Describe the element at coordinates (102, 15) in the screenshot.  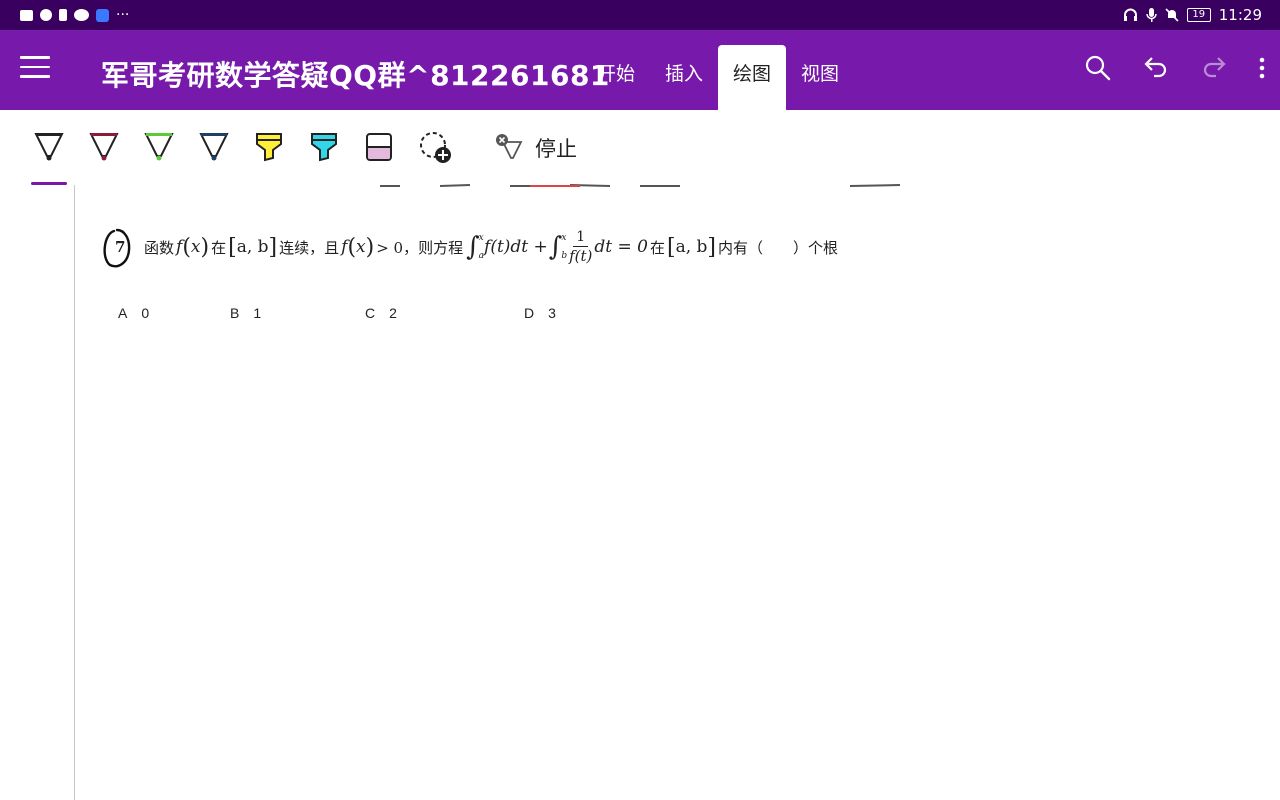
I see `lamp-icon` at that location.